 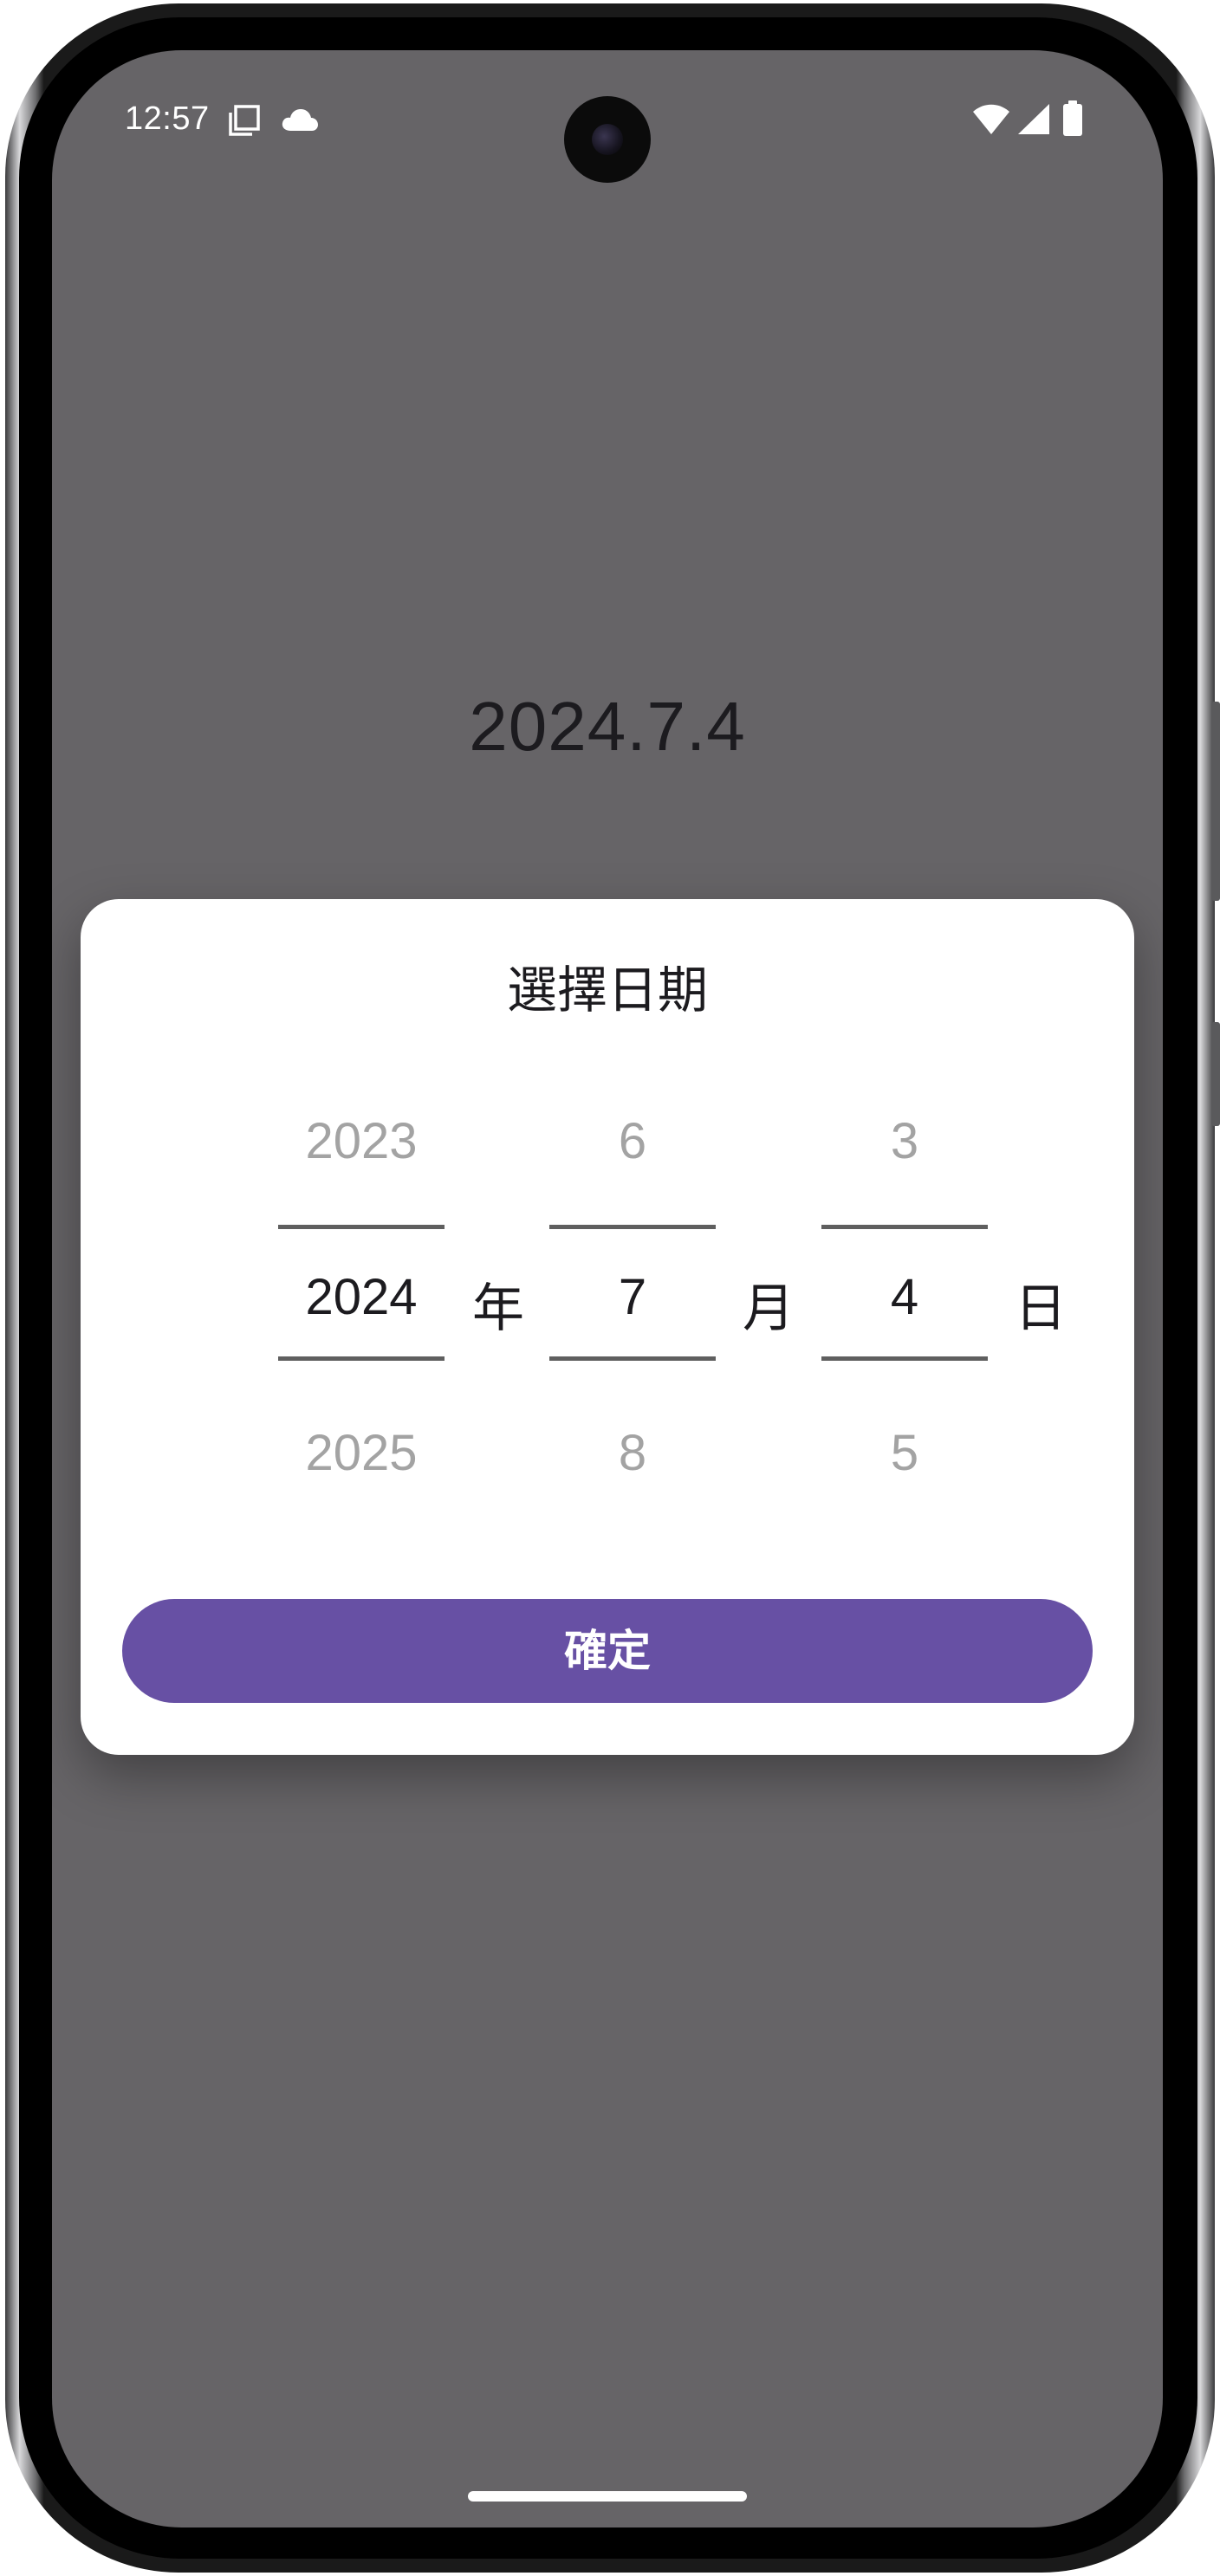 I want to click on month-unit-label: 月, so click(x=769, y=1308).